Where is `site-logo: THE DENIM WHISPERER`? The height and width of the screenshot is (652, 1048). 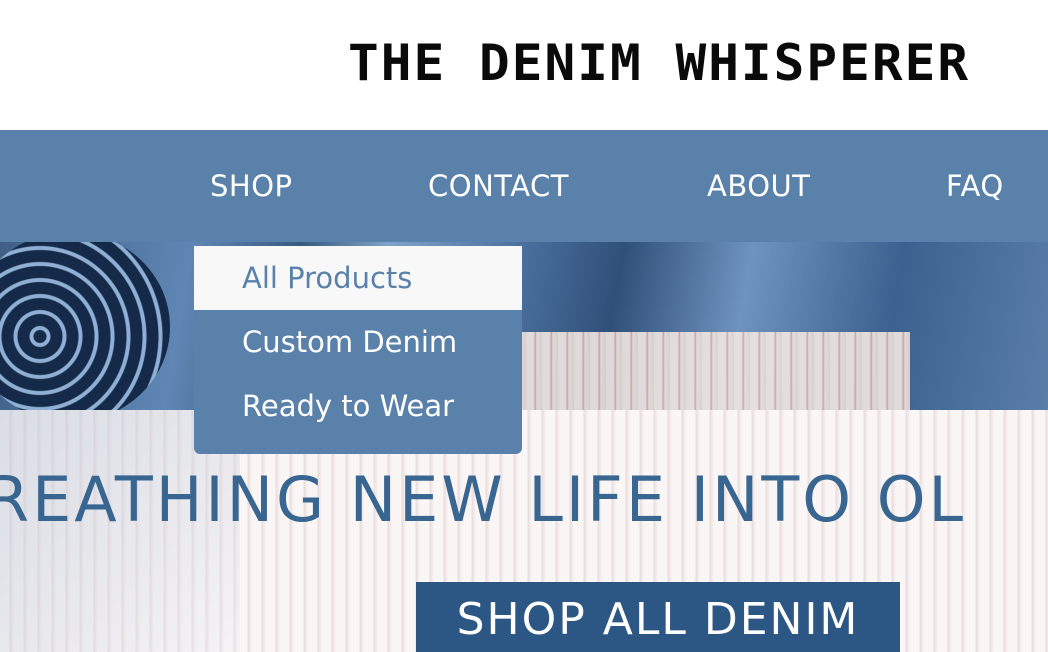
site-logo: THE DENIM WHISPERER is located at coordinates (674, 63).